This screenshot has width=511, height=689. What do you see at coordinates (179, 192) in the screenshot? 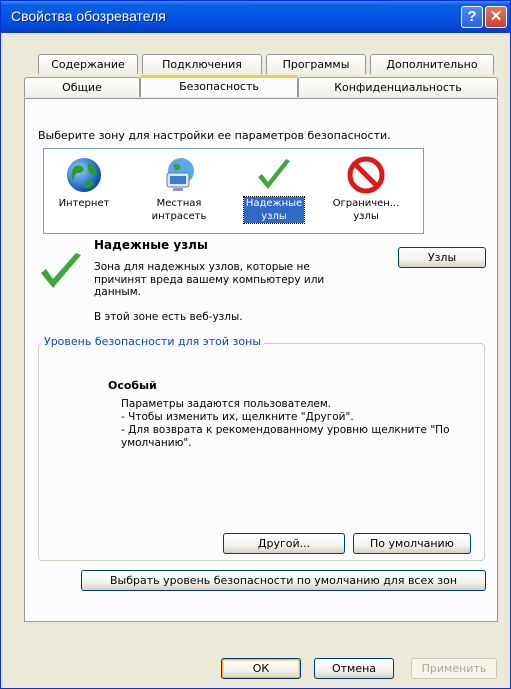
I see `zone-local-intranet: Местная интрасеть` at bounding box center [179, 192].